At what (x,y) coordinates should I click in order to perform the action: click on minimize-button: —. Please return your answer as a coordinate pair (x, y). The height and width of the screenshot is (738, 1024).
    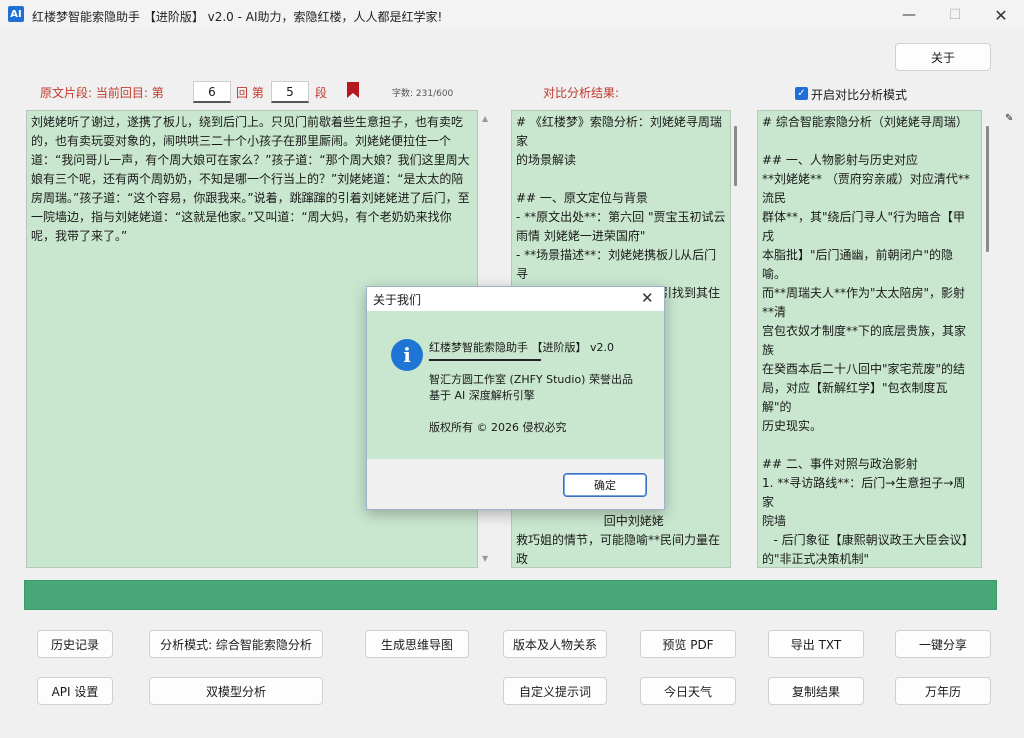
    Looking at the image, I should click on (909, 15).